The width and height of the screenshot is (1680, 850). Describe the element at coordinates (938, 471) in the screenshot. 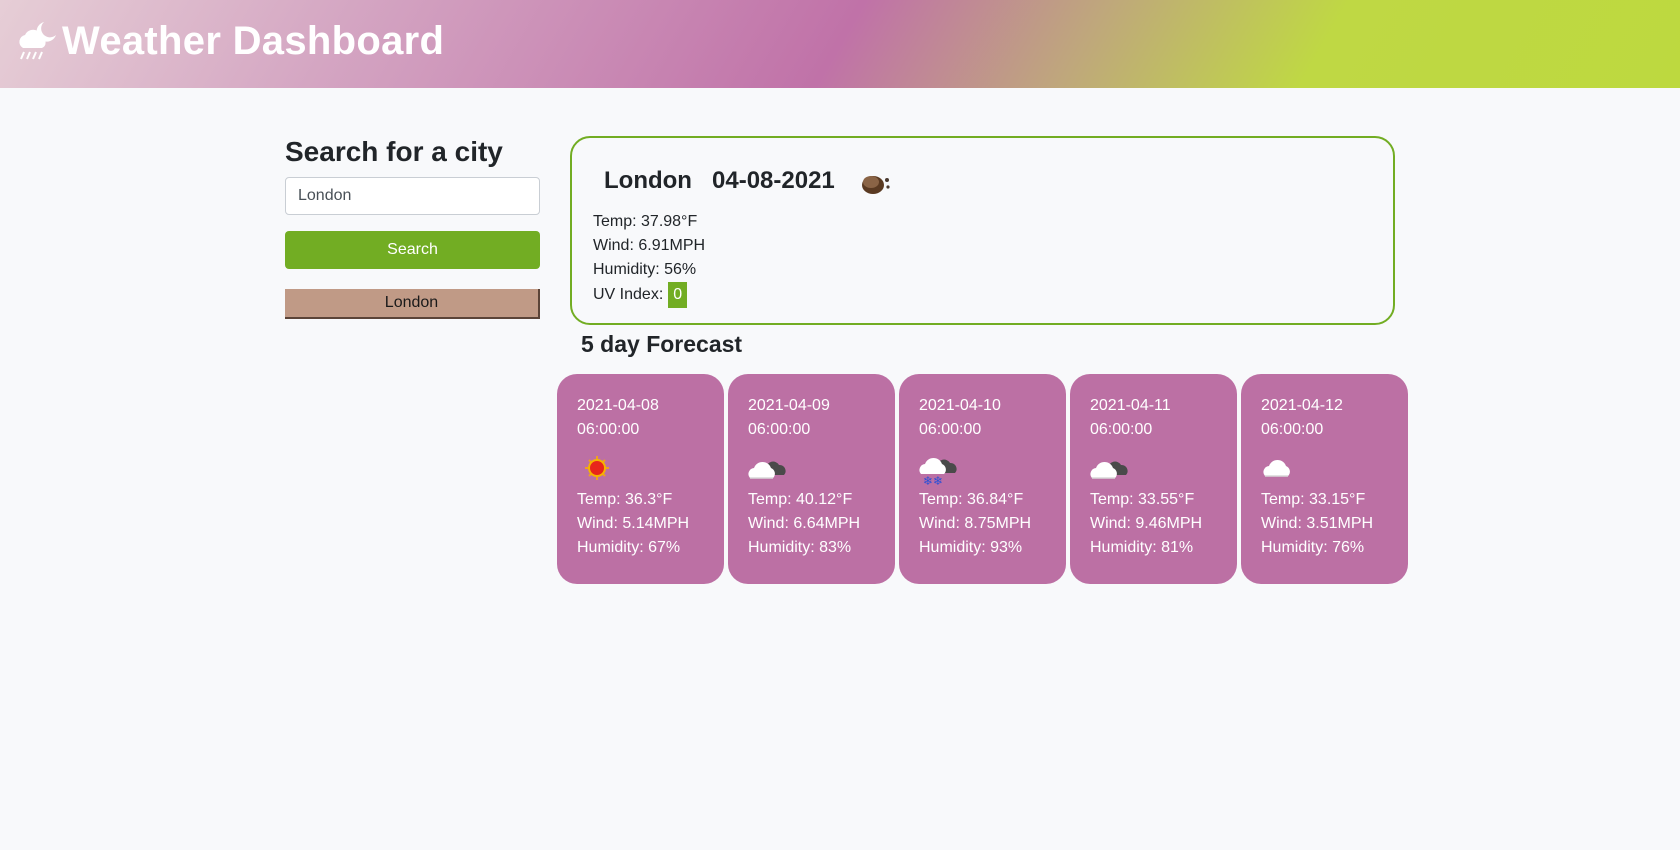

I see `snow-icon: ❄❄` at that location.